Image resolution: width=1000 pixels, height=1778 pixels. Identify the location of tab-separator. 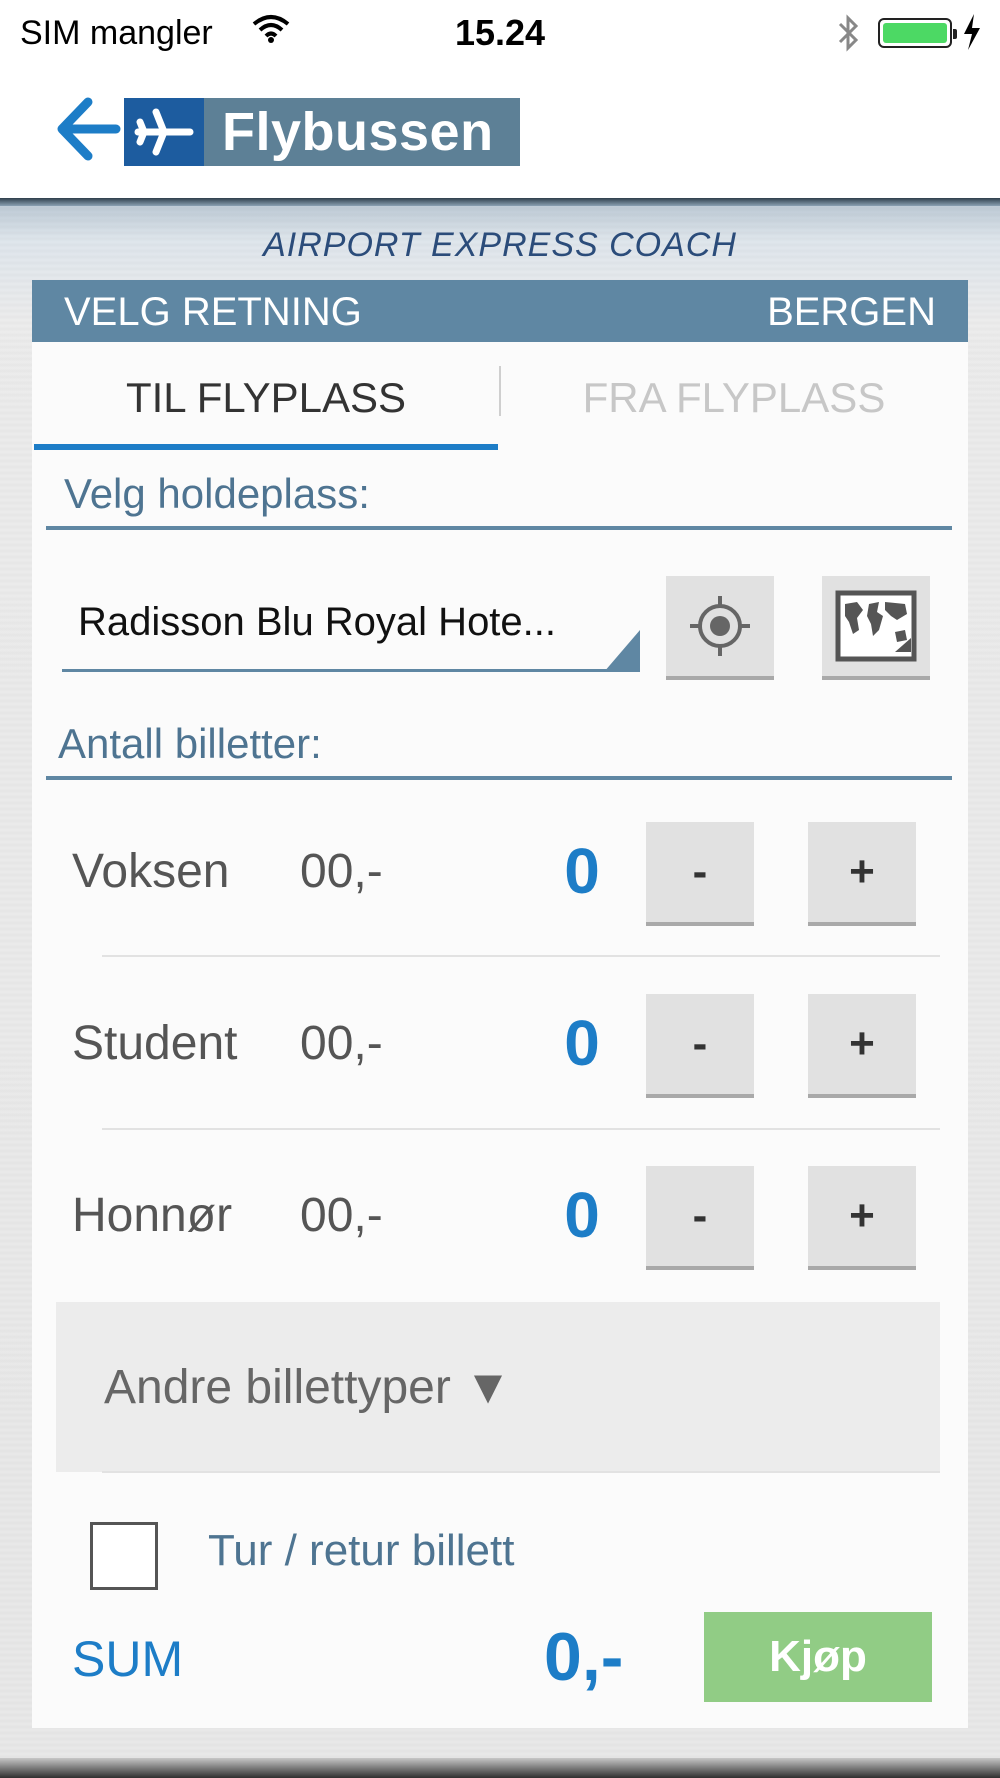
(500, 391).